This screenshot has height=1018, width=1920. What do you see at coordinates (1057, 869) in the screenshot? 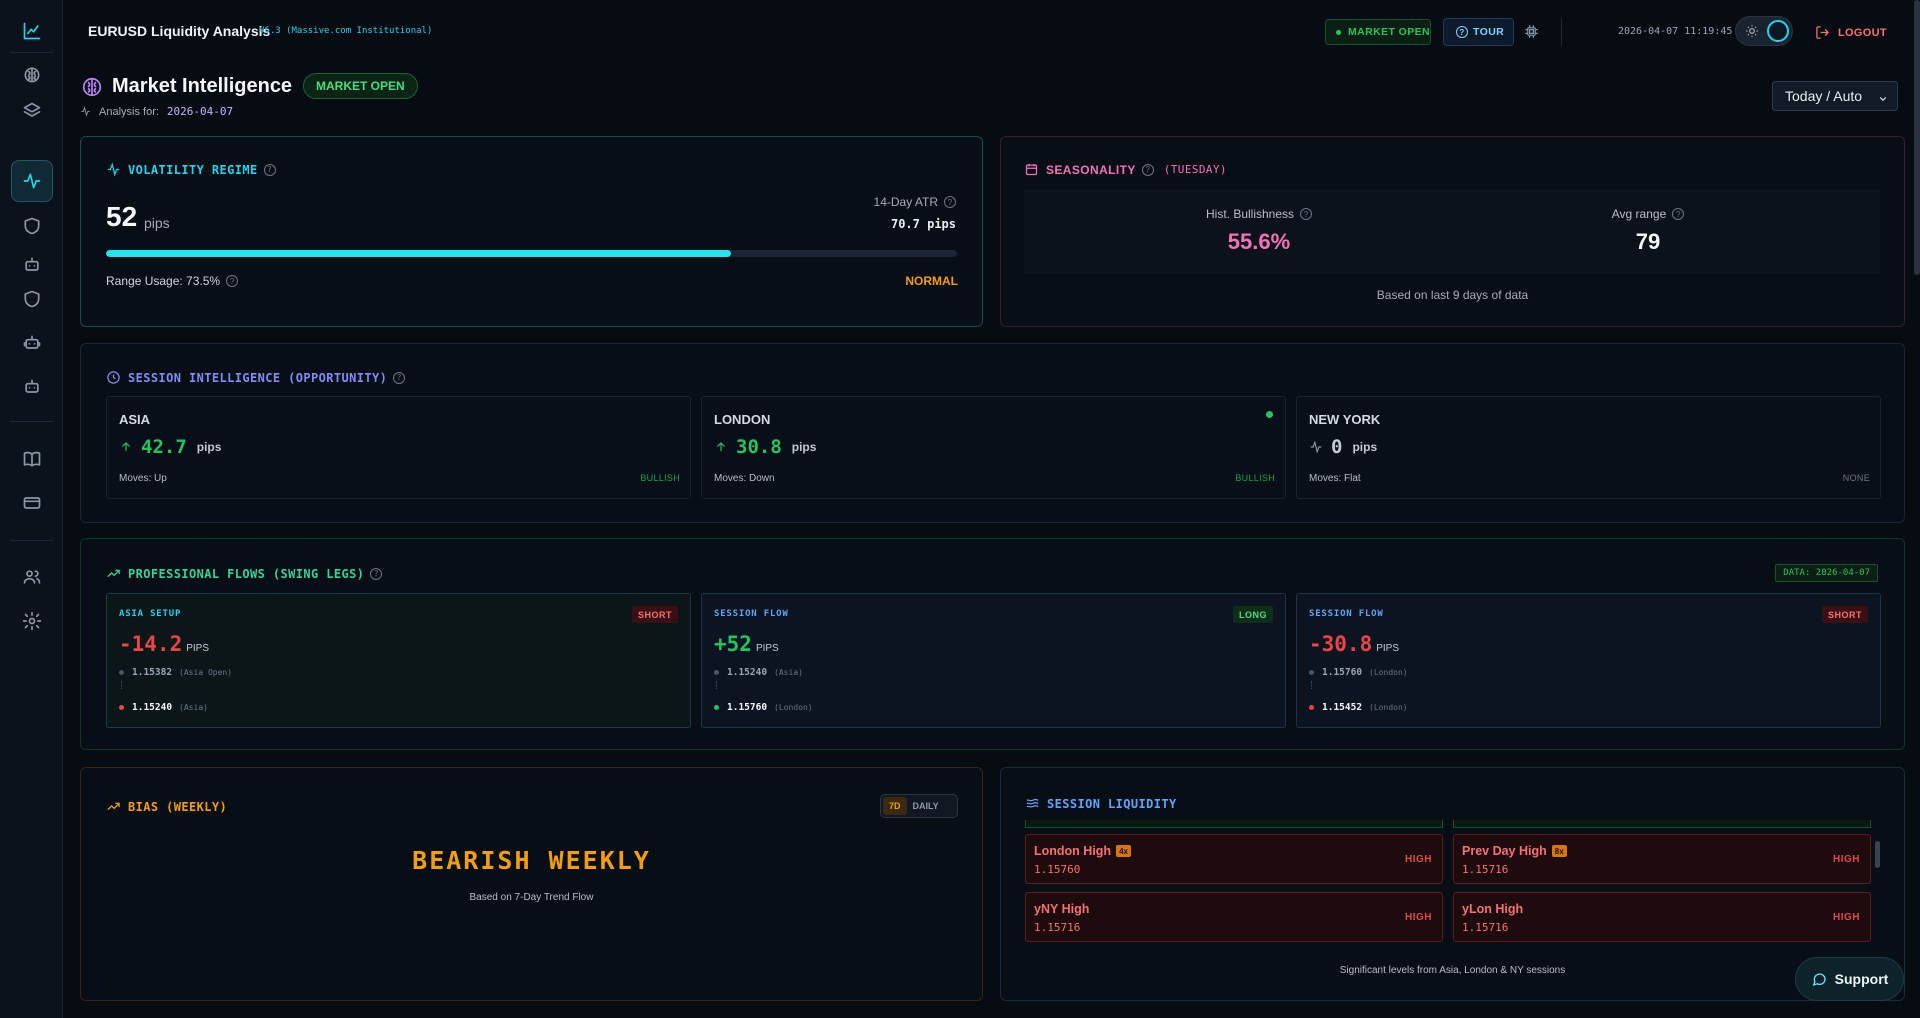
I see `liquidity-price: 1.15760` at bounding box center [1057, 869].